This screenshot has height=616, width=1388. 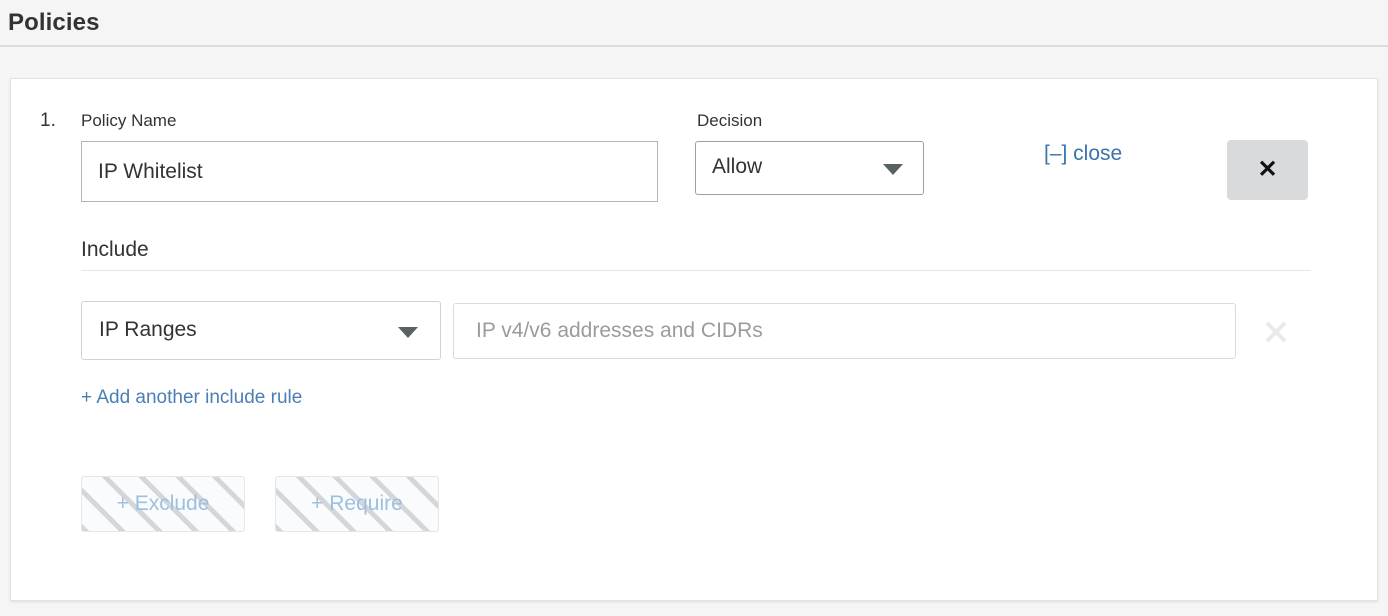 What do you see at coordinates (148, 329) in the screenshot?
I see `include-rule-type-value: IP Ranges` at bounding box center [148, 329].